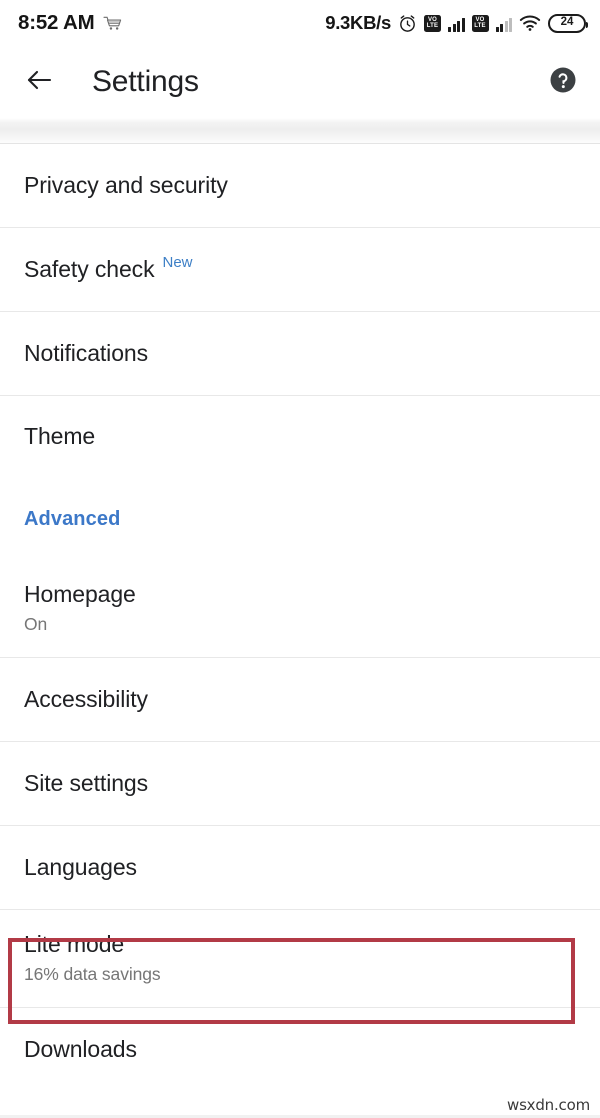 This screenshot has height=1118, width=600. I want to click on shopping-cart-icon, so click(112, 23).